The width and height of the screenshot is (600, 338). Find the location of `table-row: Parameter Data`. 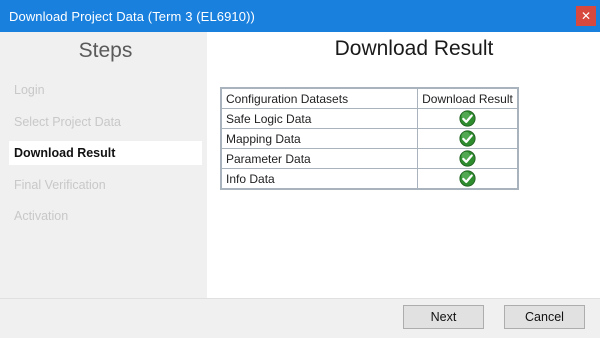

table-row: Parameter Data is located at coordinates (369, 158).